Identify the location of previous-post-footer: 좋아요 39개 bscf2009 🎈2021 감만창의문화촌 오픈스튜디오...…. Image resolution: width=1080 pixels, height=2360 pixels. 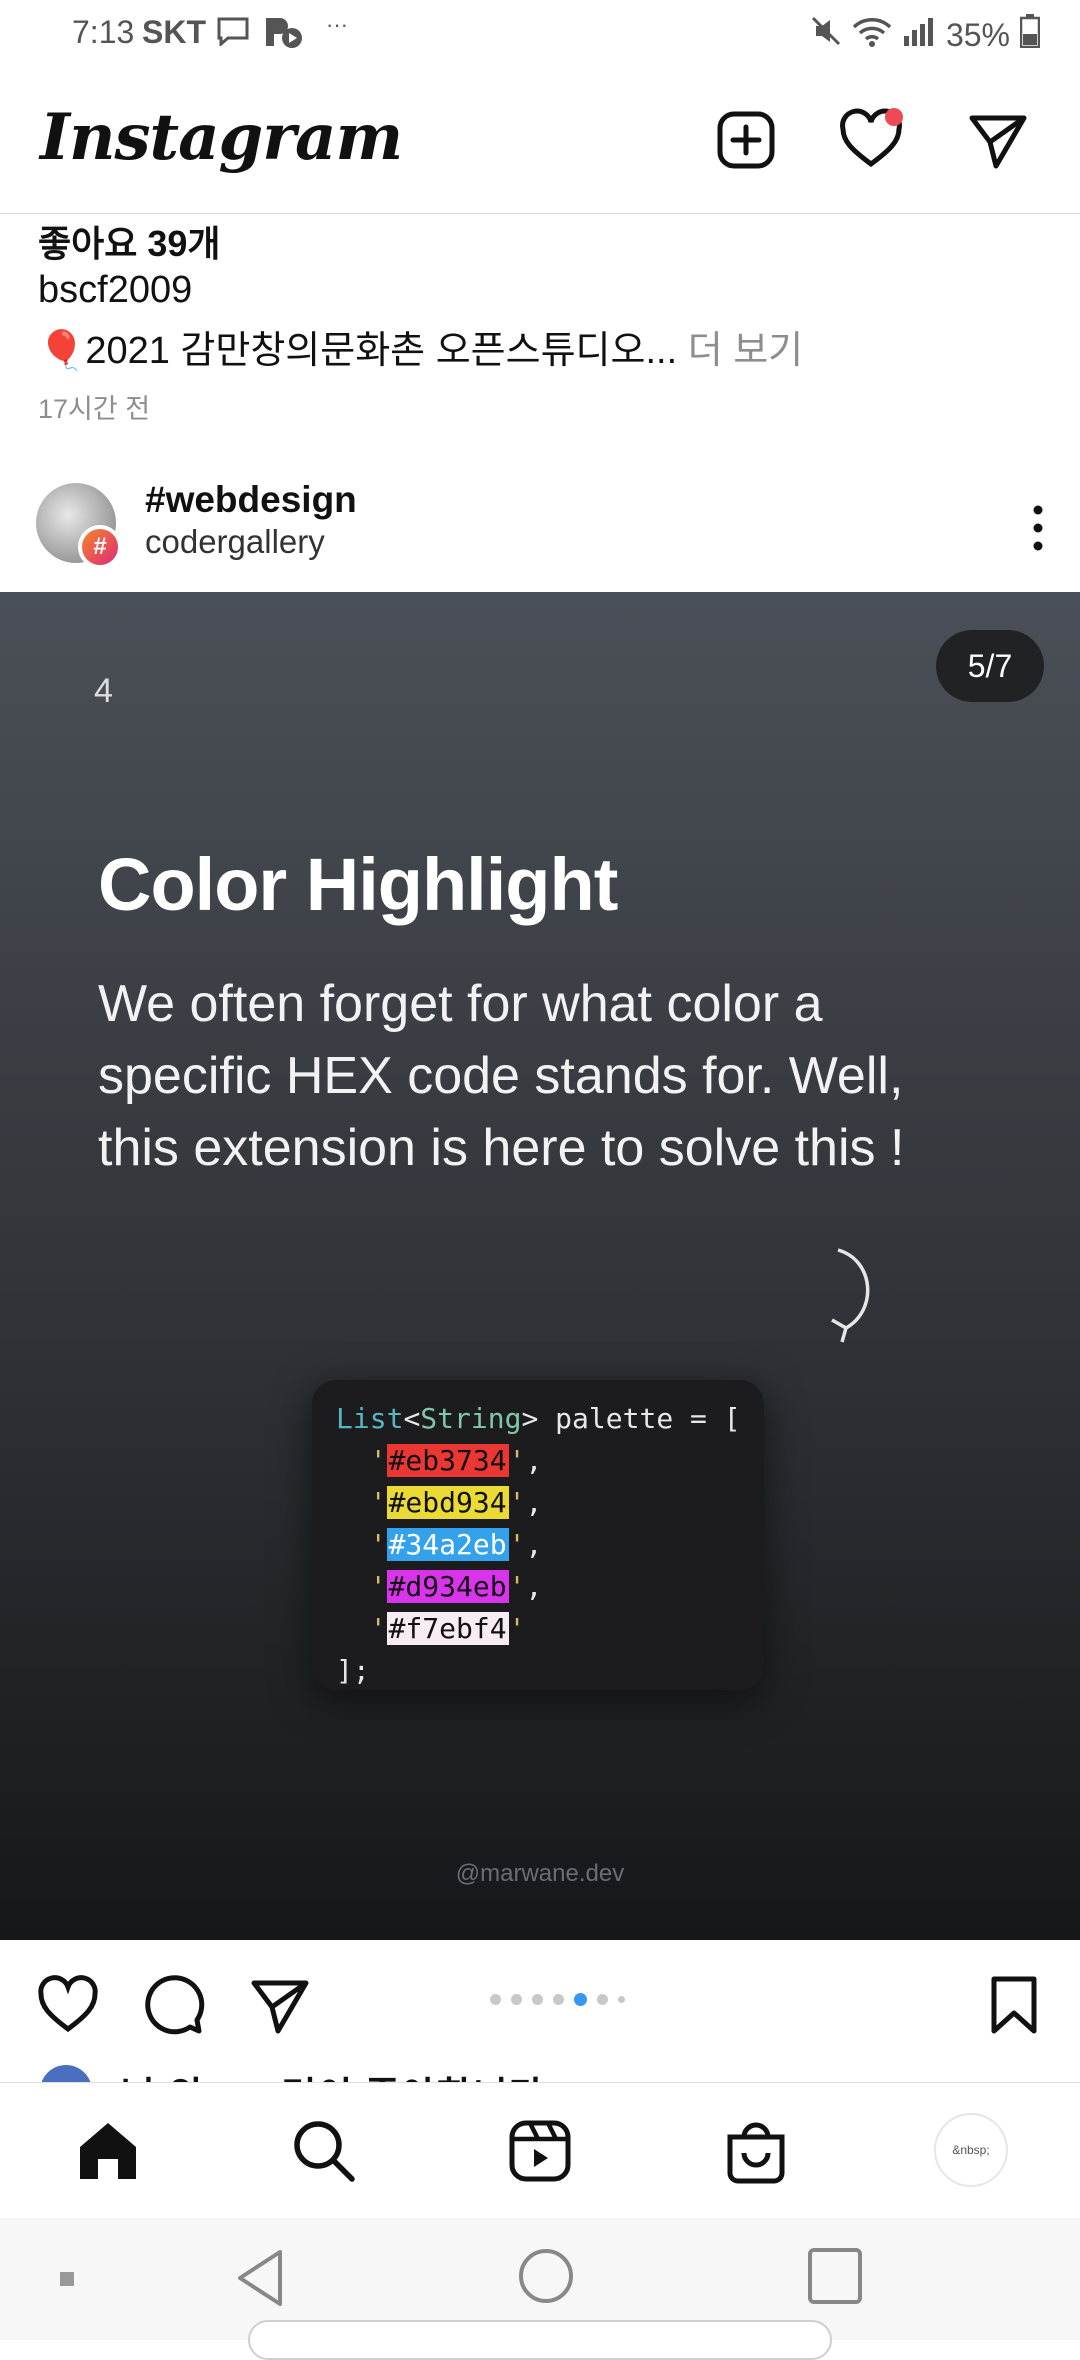
(540, 330).